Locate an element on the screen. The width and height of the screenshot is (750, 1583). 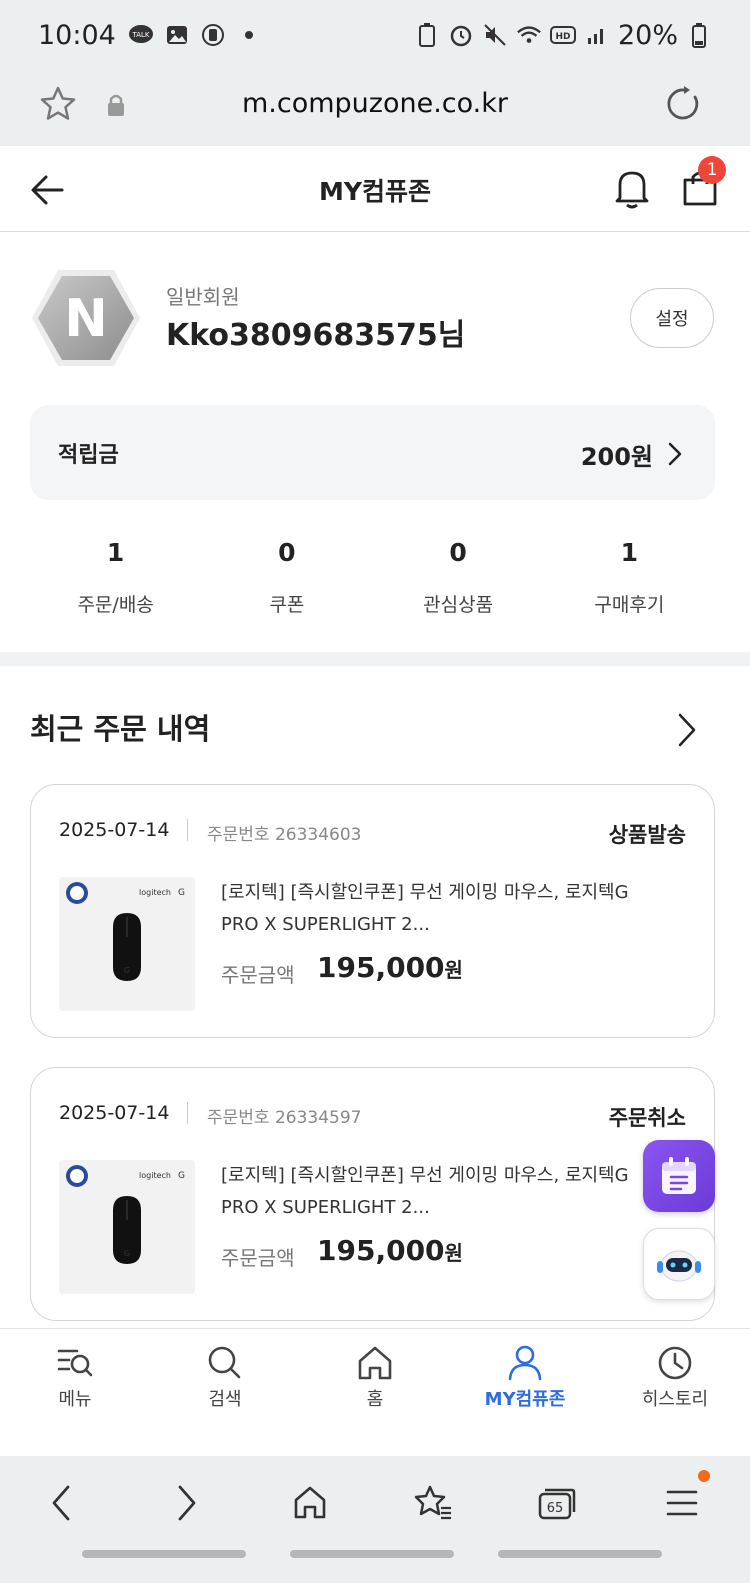
stat-label: 쿠폰 is located at coordinates (287, 605).